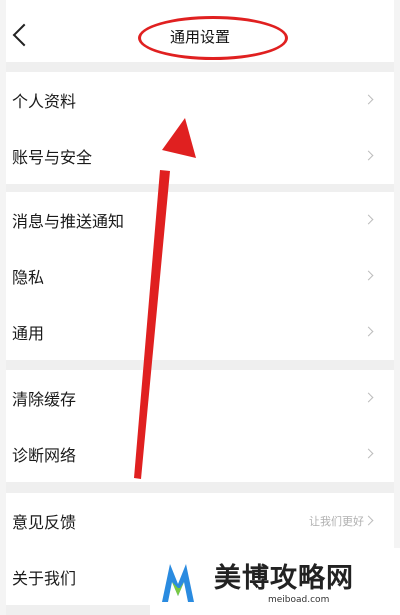 The width and height of the screenshot is (400, 615). What do you see at coordinates (44, 455) in the screenshot?
I see `settings-item-label: 诊断网络` at bounding box center [44, 455].